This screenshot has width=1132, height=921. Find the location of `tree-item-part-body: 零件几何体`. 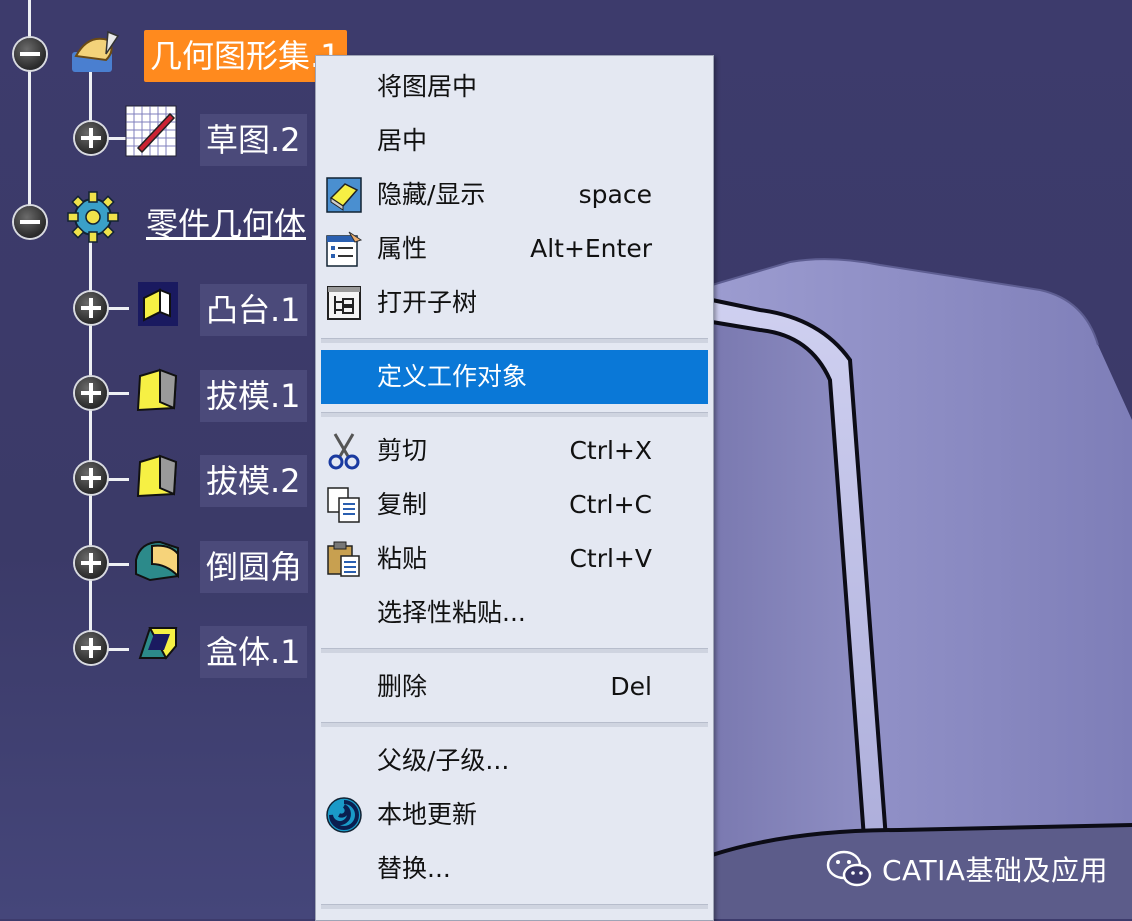

tree-item-part-body: 零件几何体 is located at coordinates (226, 224).